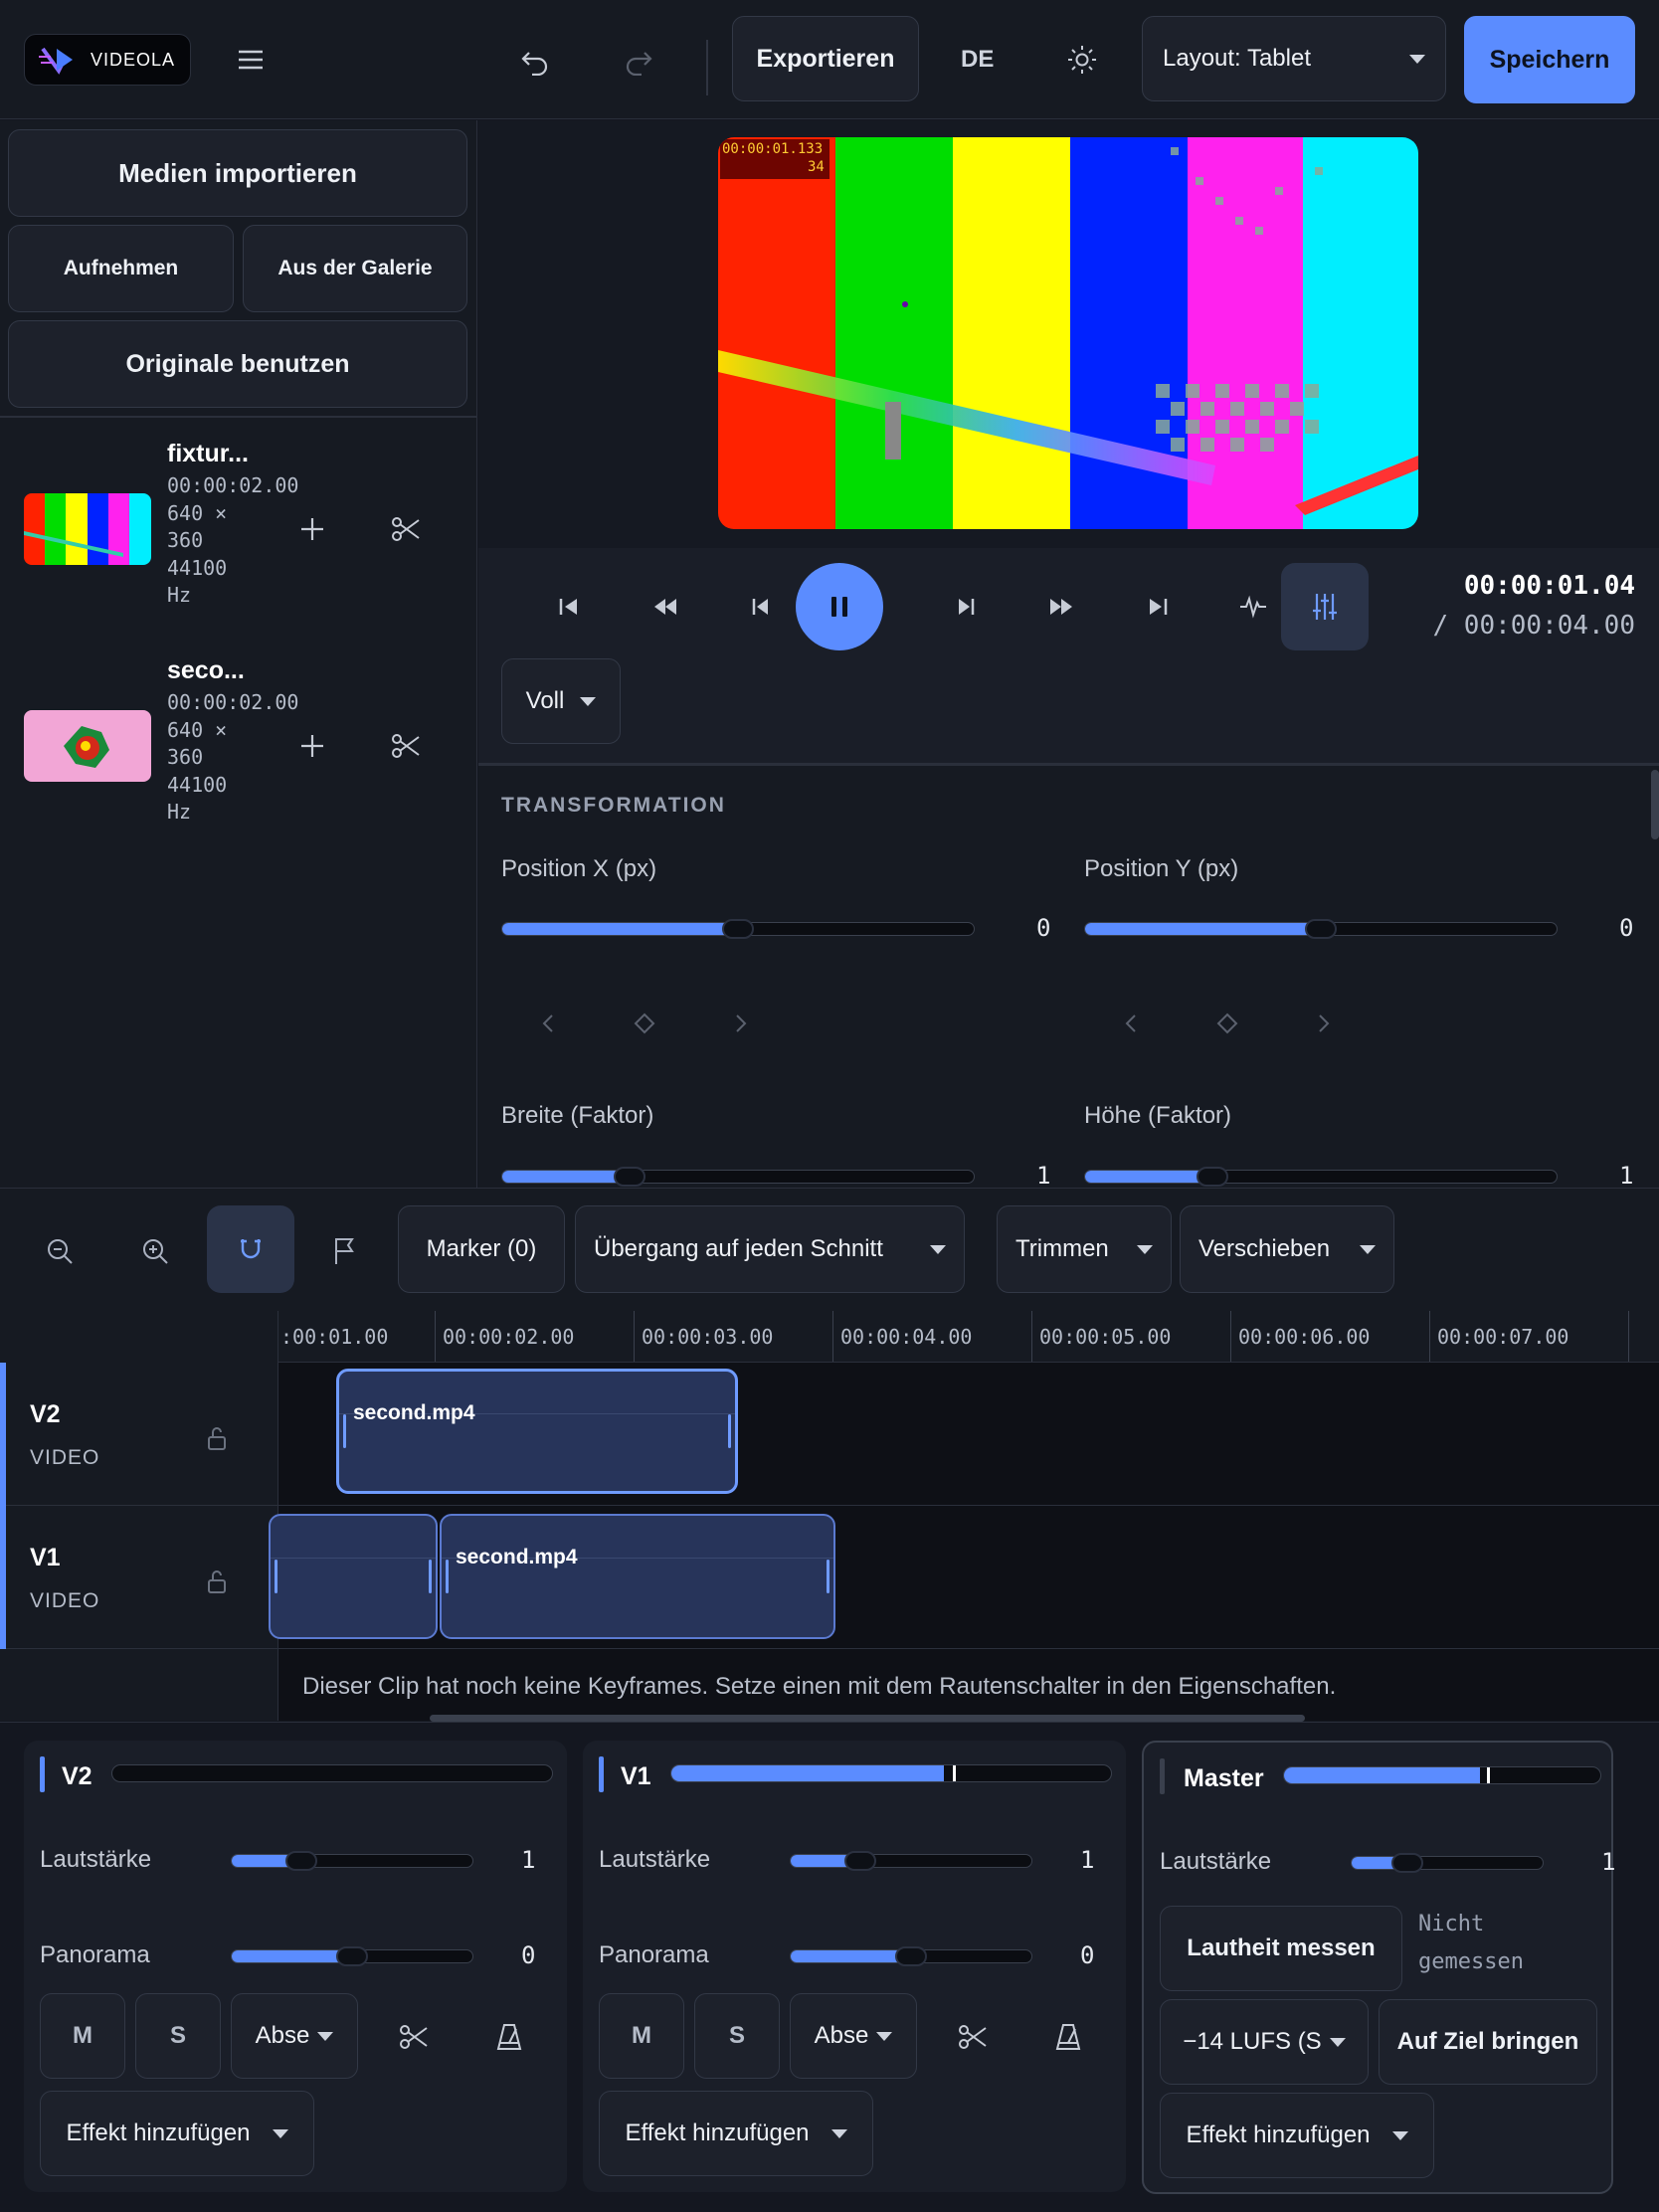 The image size is (1659, 2212). Describe the element at coordinates (1253, 607) in the screenshot. I see `waveform-button` at that location.